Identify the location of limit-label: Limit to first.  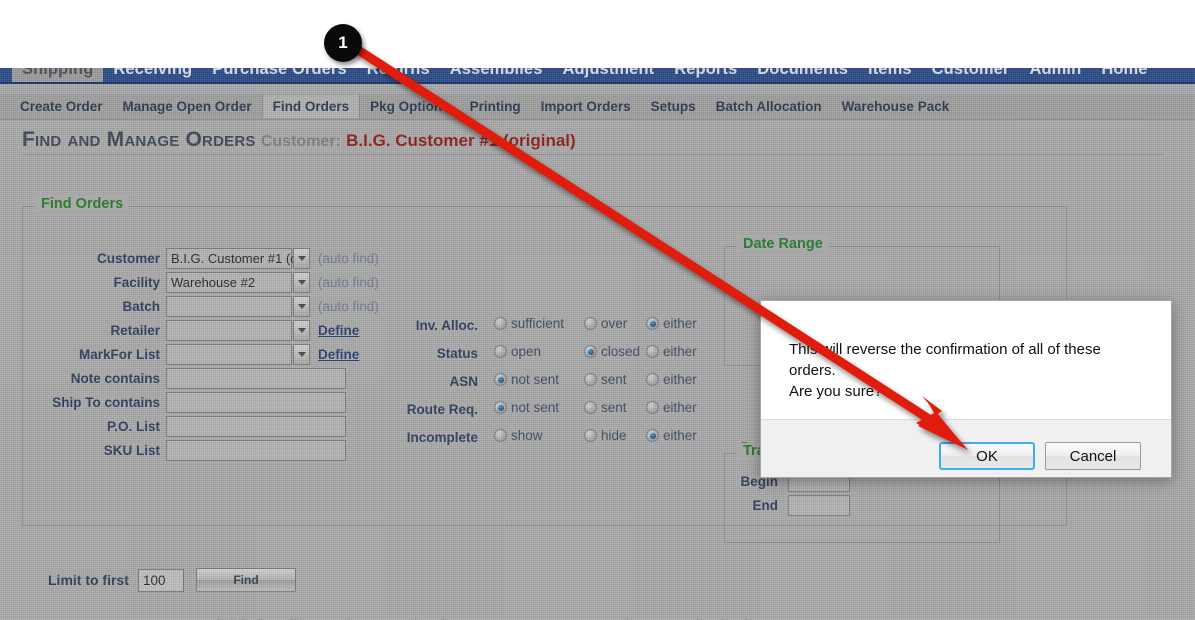
(88, 580).